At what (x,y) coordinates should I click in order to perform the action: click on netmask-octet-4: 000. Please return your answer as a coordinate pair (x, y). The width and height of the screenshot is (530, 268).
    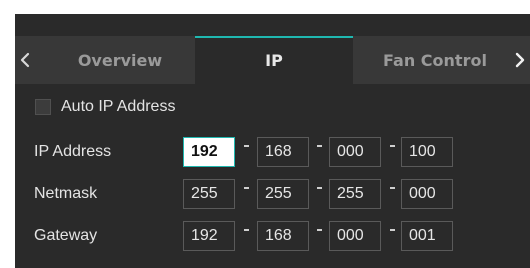
    Looking at the image, I should click on (427, 194).